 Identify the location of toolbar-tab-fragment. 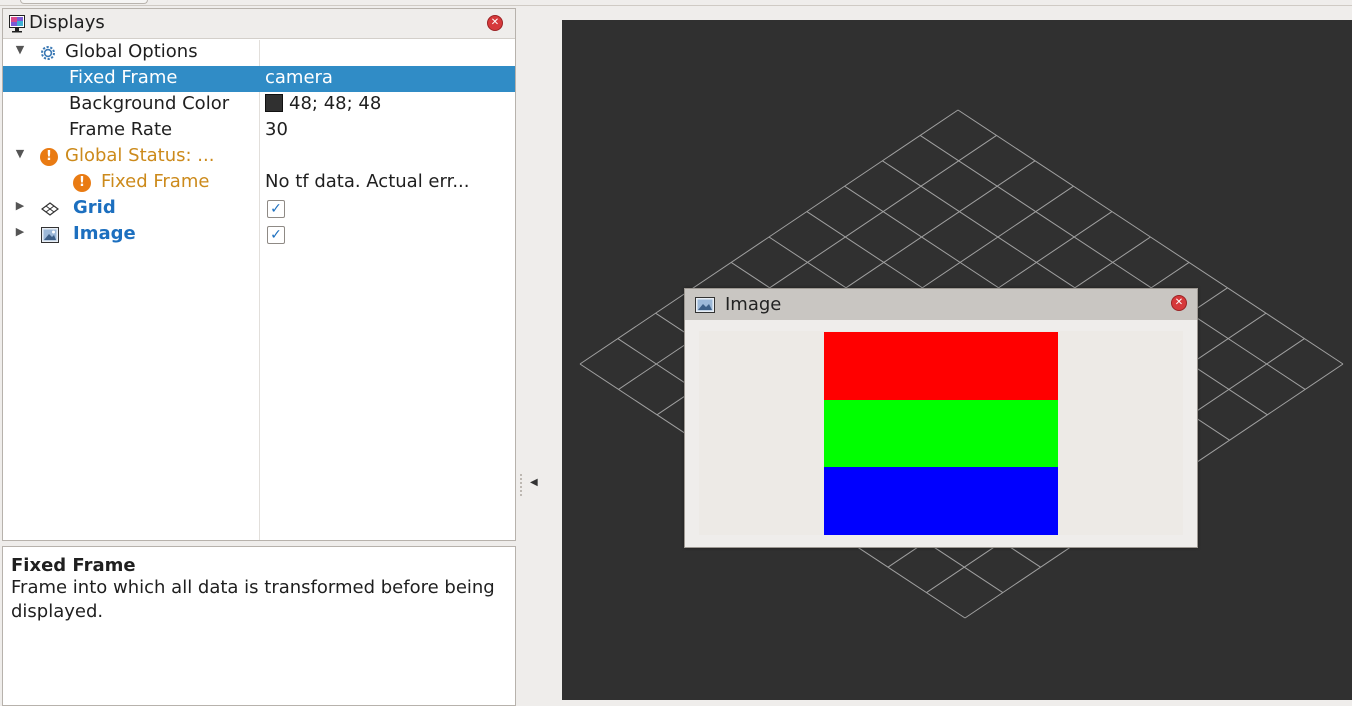
(84, 2).